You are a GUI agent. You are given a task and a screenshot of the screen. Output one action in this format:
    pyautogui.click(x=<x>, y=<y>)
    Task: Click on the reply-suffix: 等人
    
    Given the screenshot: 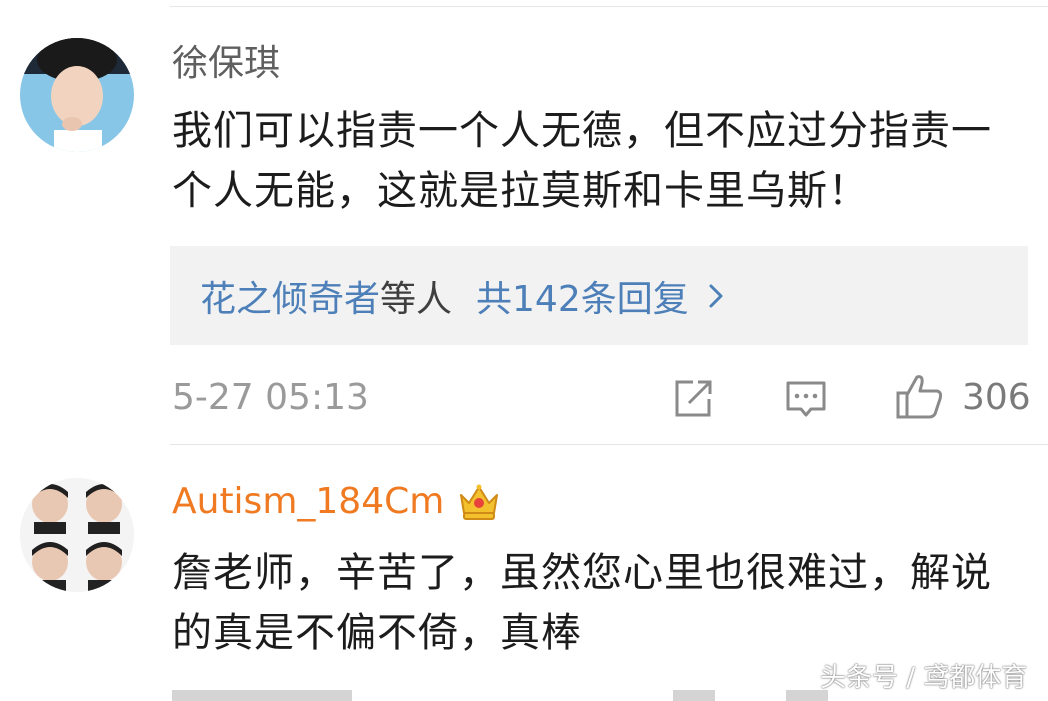 What is the action you would take?
    pyautogui.click(x=416, y=299)
    